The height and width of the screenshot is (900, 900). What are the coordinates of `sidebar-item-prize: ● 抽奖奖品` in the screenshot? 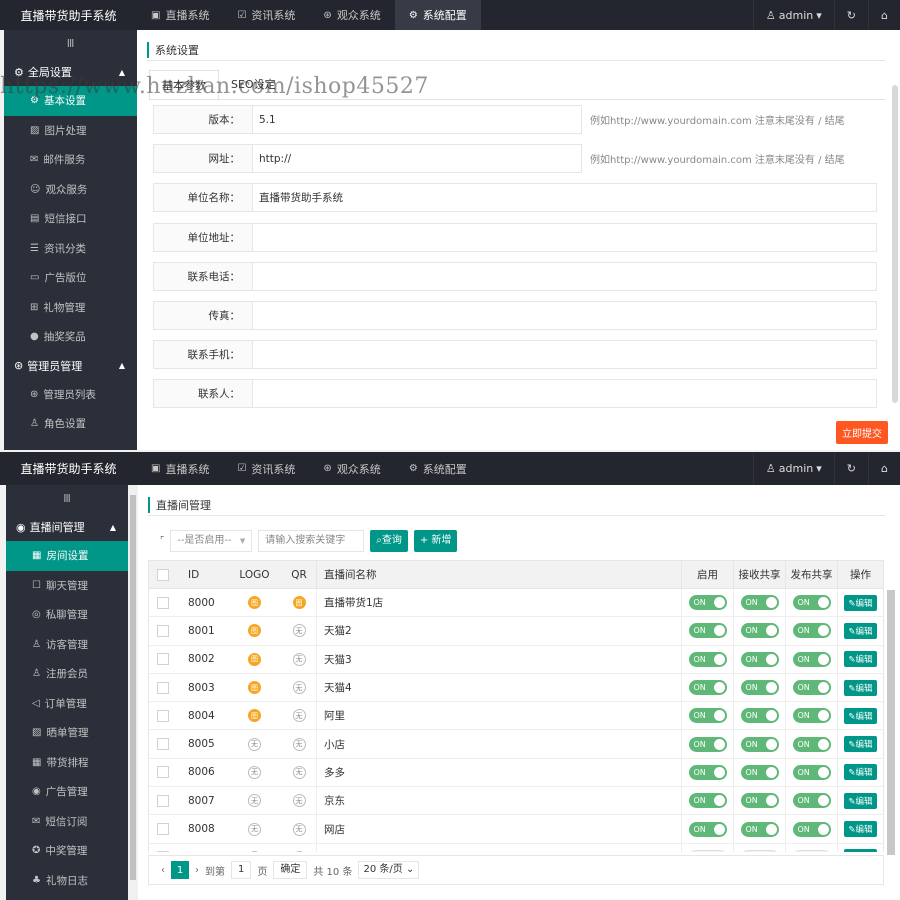 It's located at (70, 337).